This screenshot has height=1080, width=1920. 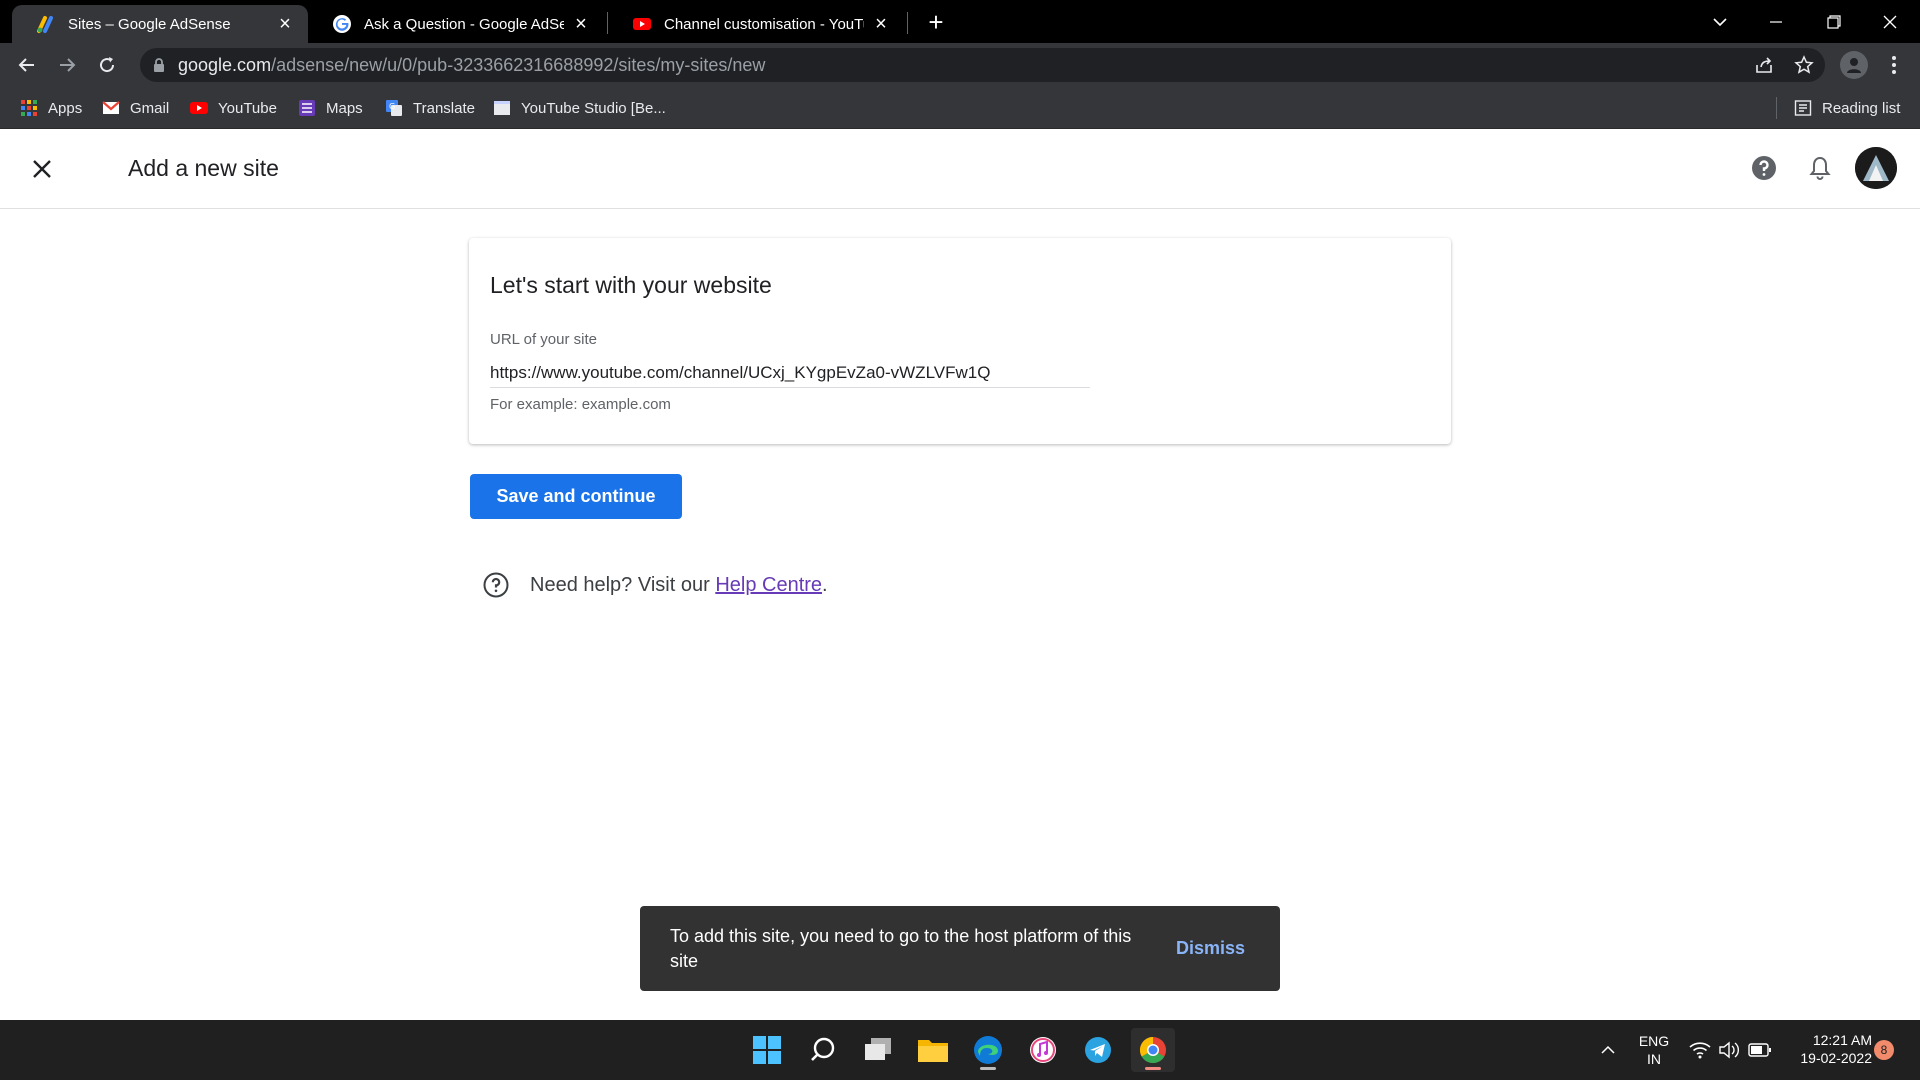 I want to click on restore-icon, so click(x=1834, y=21).